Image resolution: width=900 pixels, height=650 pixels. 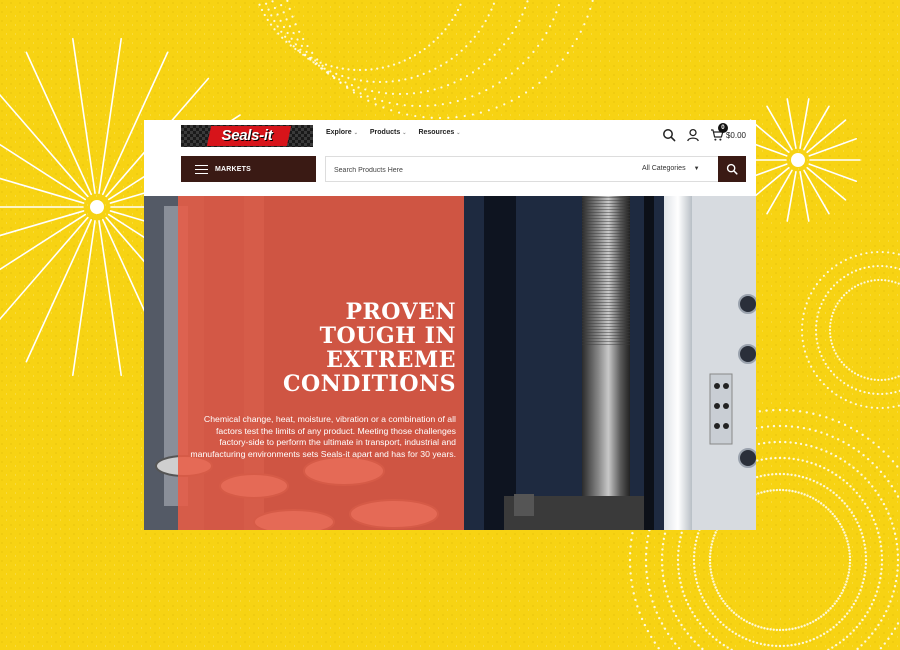 I want to click on category-selected-value: All Categories, so click(x=664, y=168).